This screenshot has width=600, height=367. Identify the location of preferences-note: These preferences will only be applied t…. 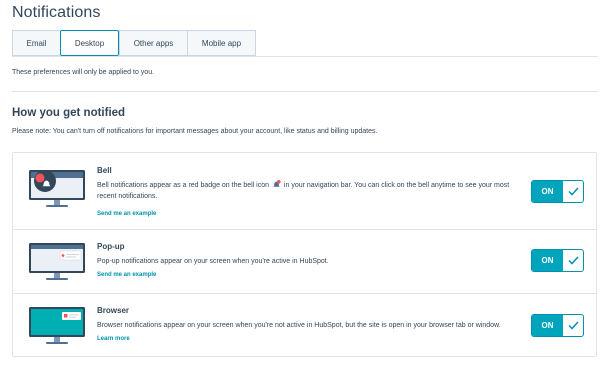
(83, 72).